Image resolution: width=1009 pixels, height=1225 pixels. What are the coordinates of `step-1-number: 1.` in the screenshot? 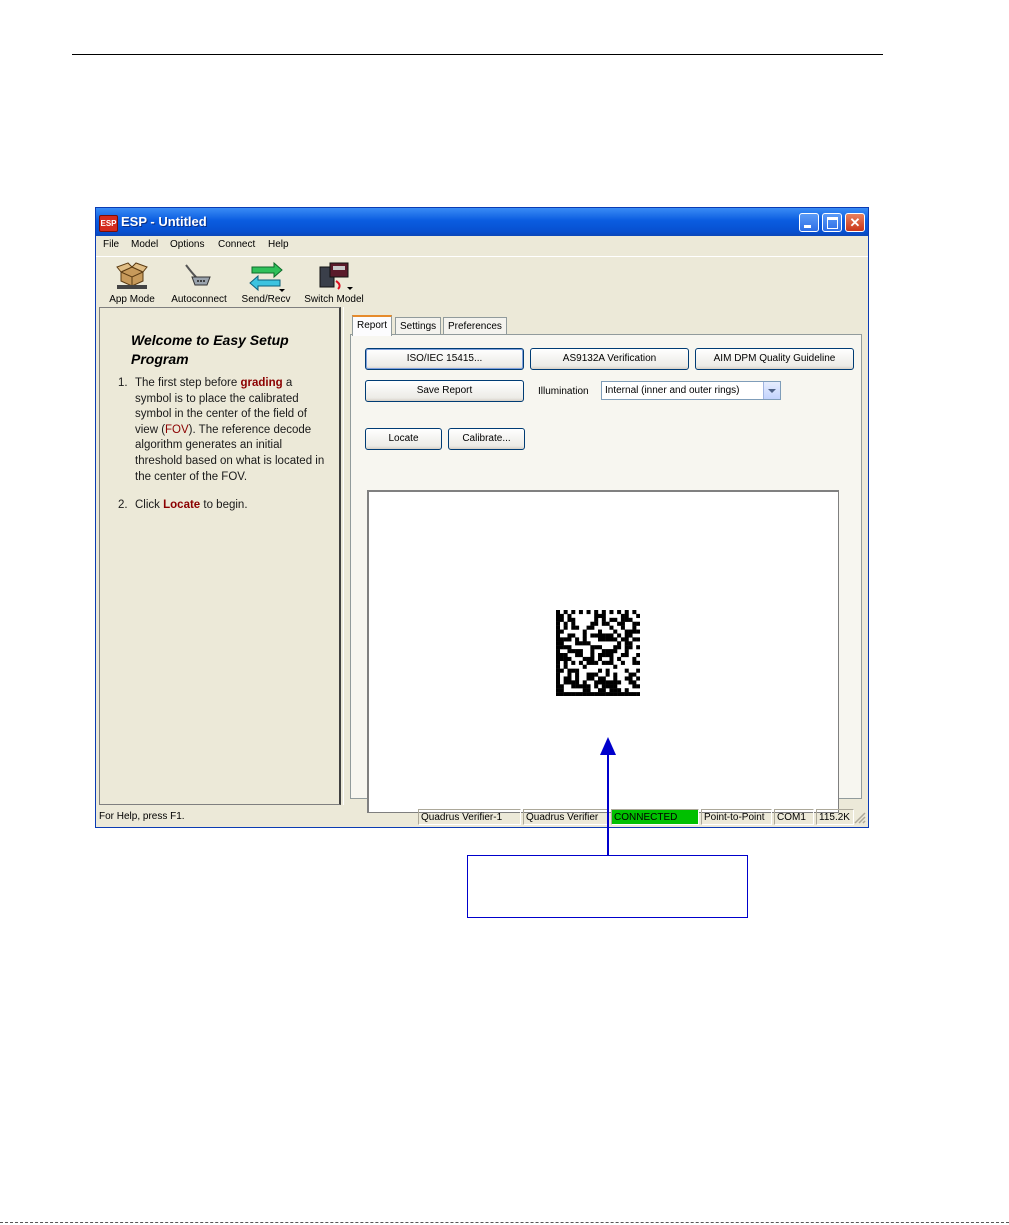 It's located at (123, 383).